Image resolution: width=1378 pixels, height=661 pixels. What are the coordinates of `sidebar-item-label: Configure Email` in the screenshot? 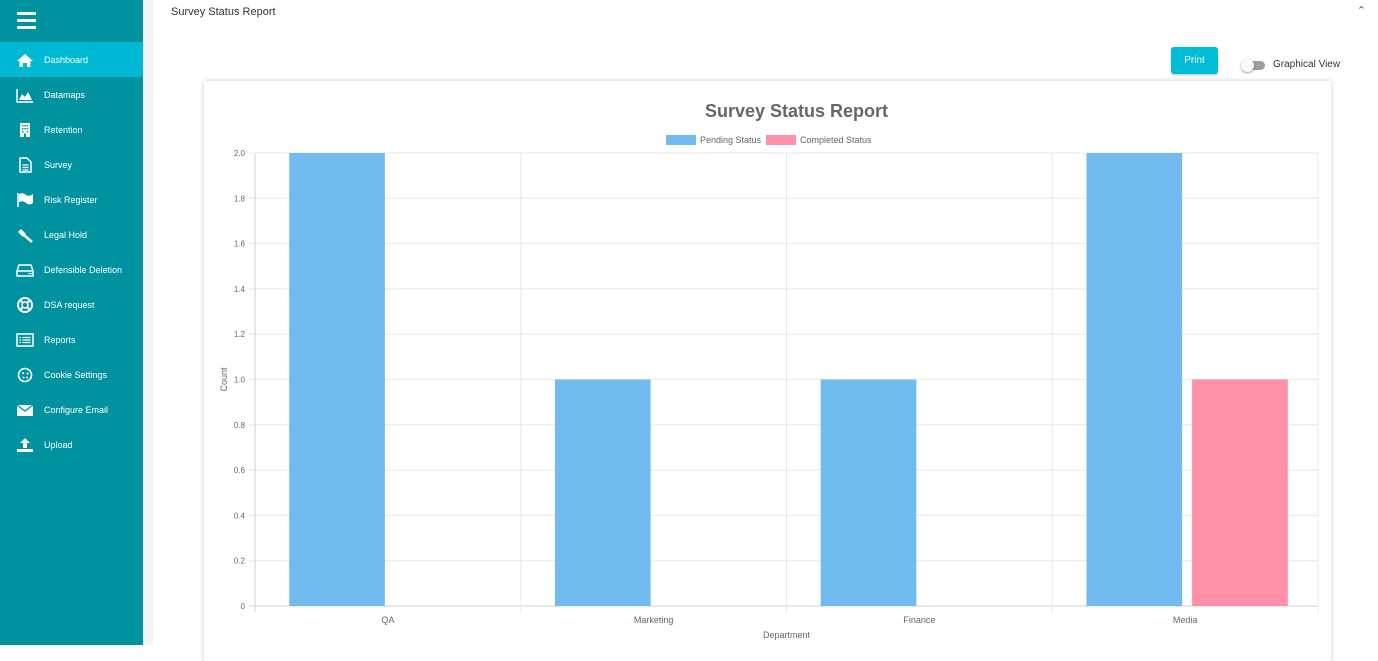 It's located at (76, 409).